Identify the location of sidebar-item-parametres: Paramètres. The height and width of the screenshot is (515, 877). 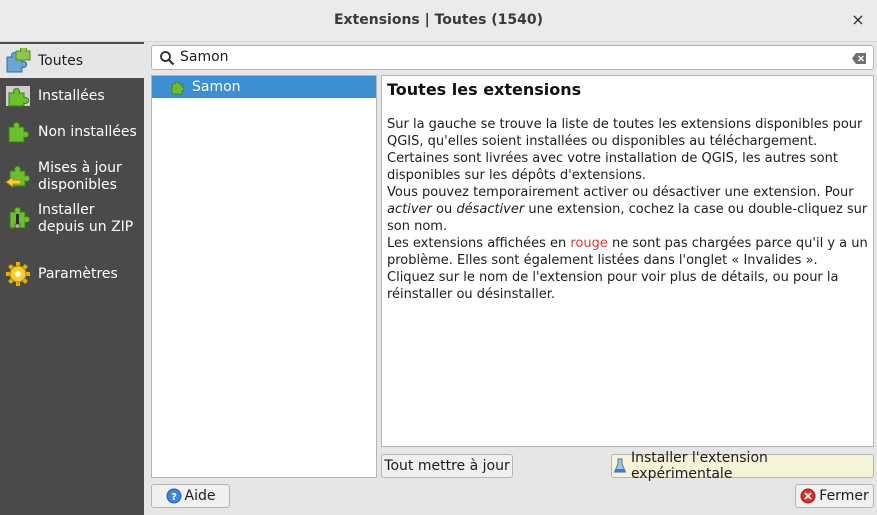
(74, 274).